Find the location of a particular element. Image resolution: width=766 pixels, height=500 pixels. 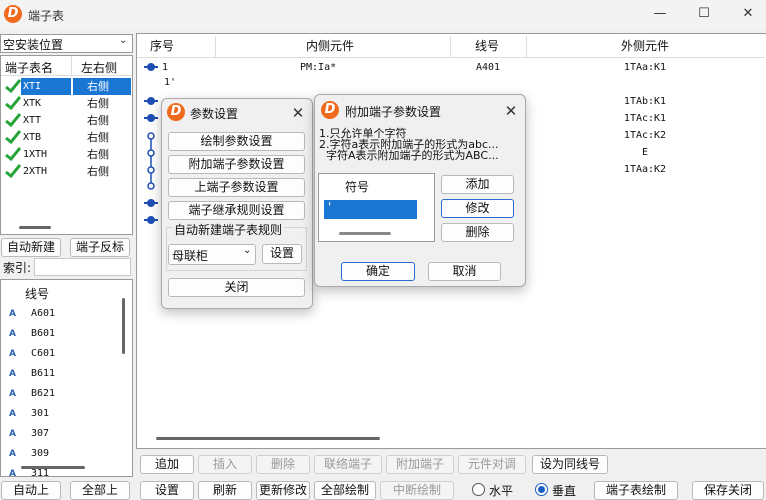

radio-dot is located at coordinates (541, 489).